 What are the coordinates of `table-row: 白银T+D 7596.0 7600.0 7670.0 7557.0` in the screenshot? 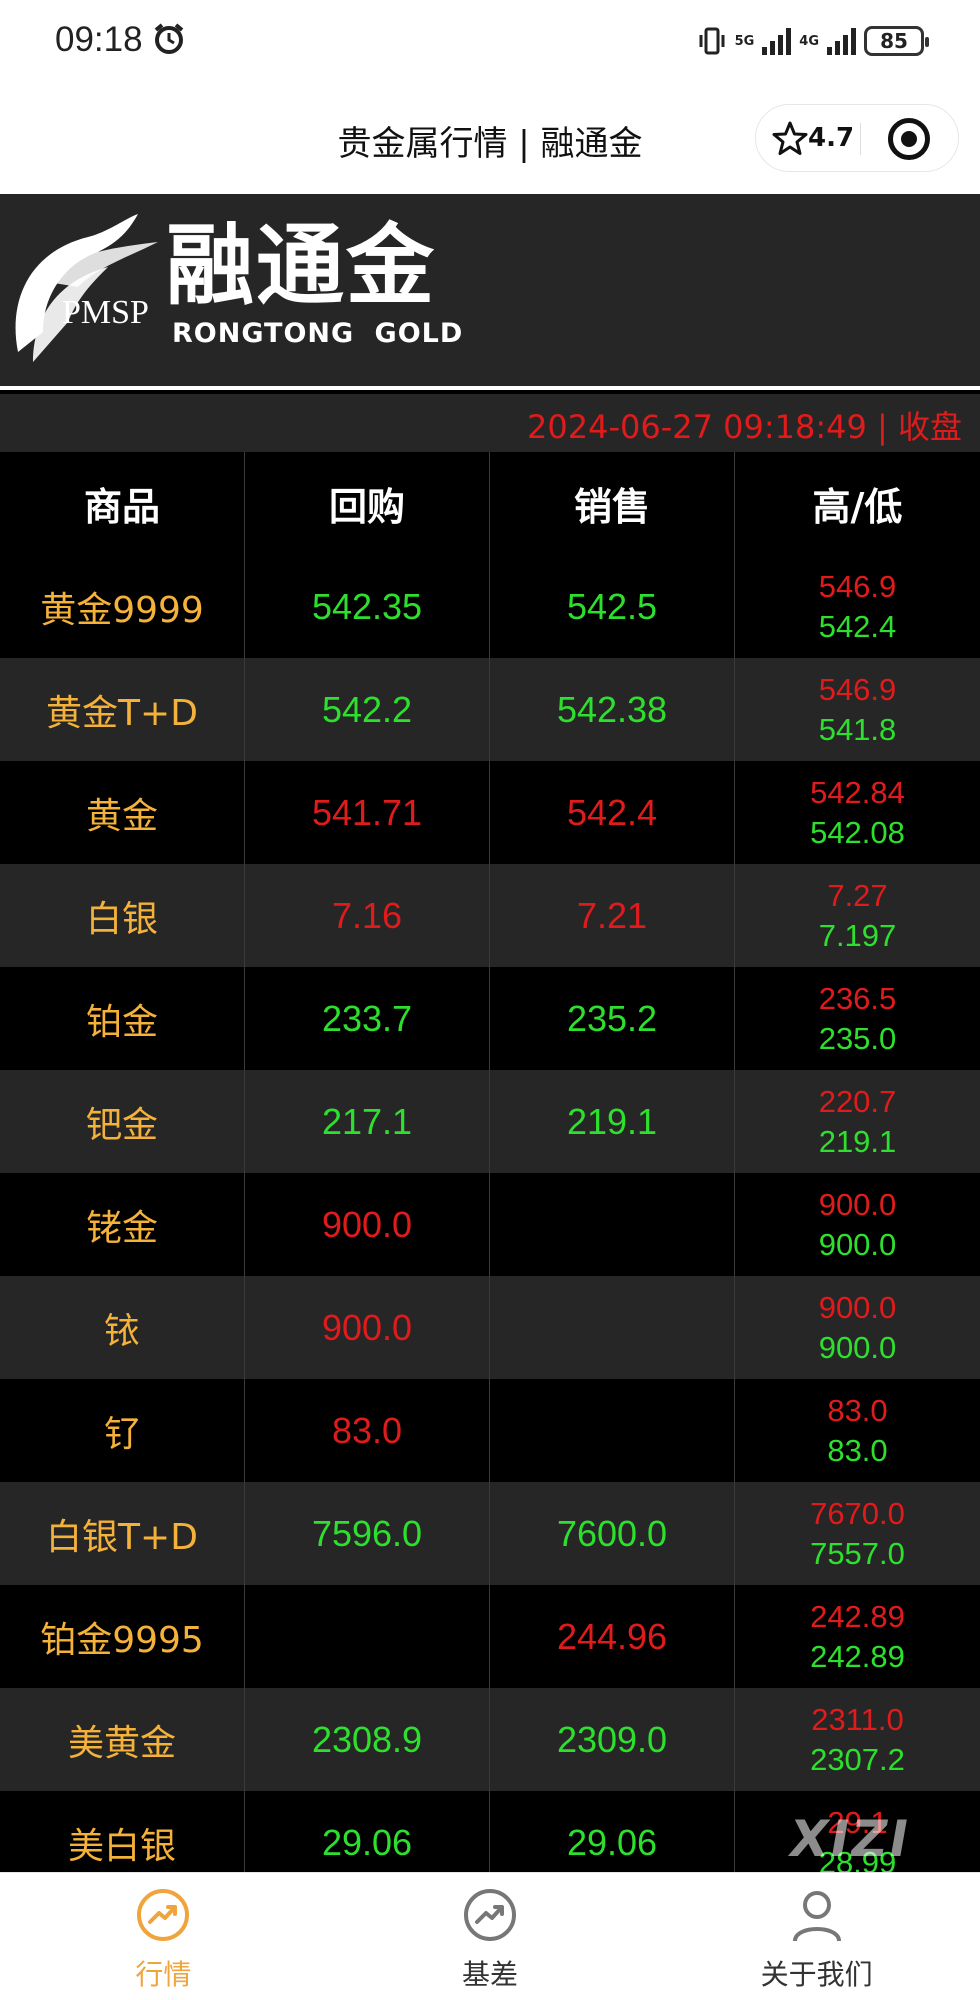 It's located at (490, 1533).